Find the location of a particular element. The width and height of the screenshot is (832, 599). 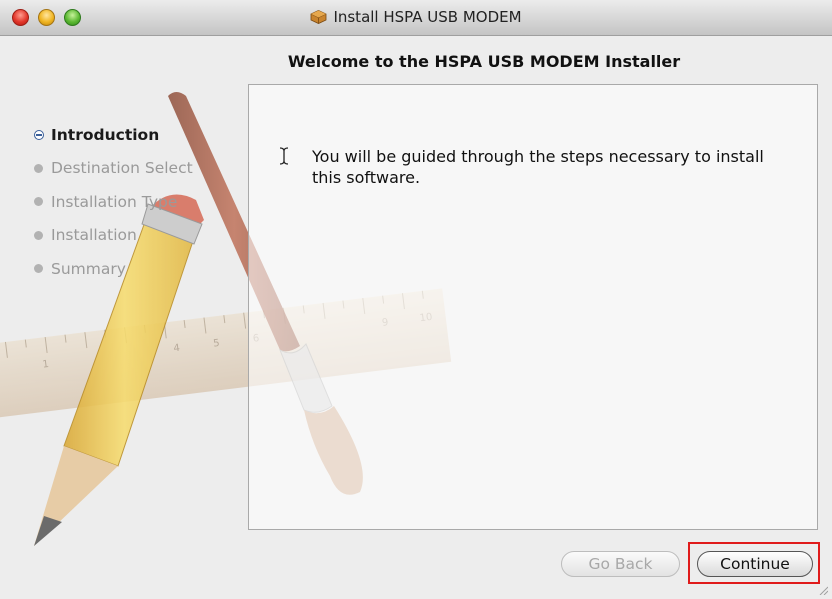

resize-grip-icon is located at coordinates (823, 590).